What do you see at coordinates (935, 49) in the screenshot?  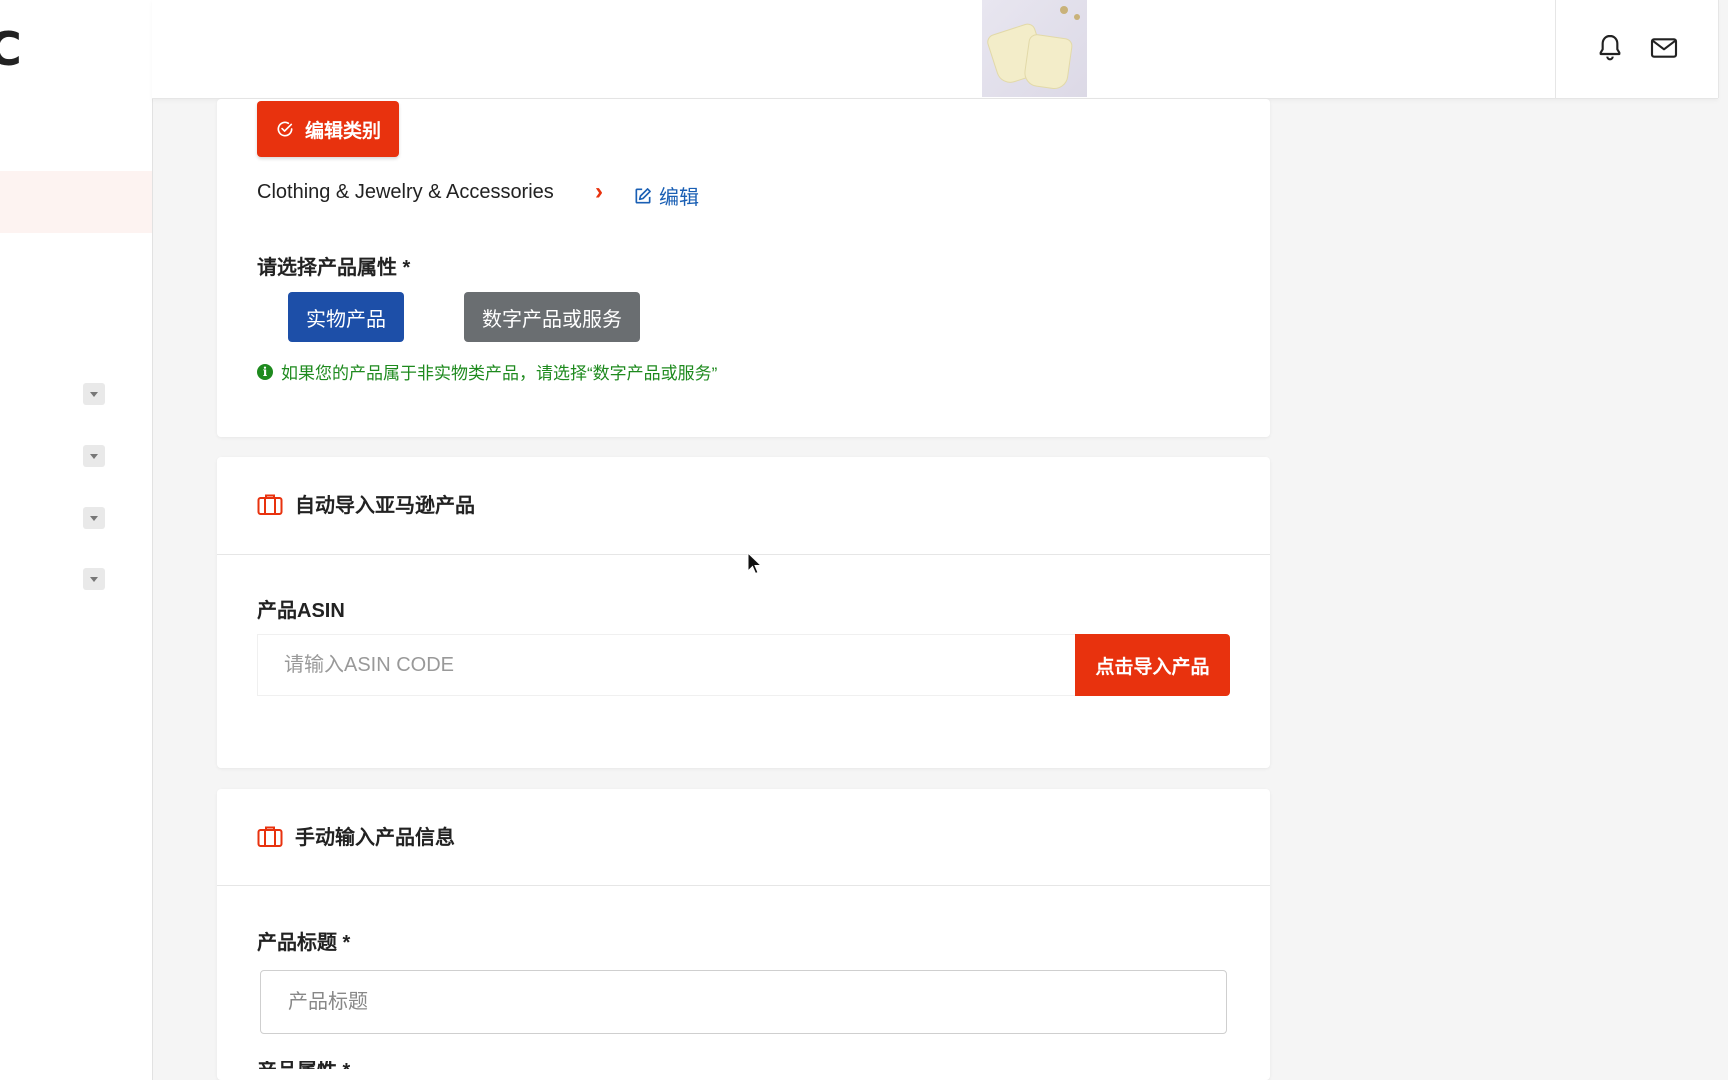 I see `top-header` at bounding box center [935, 49].